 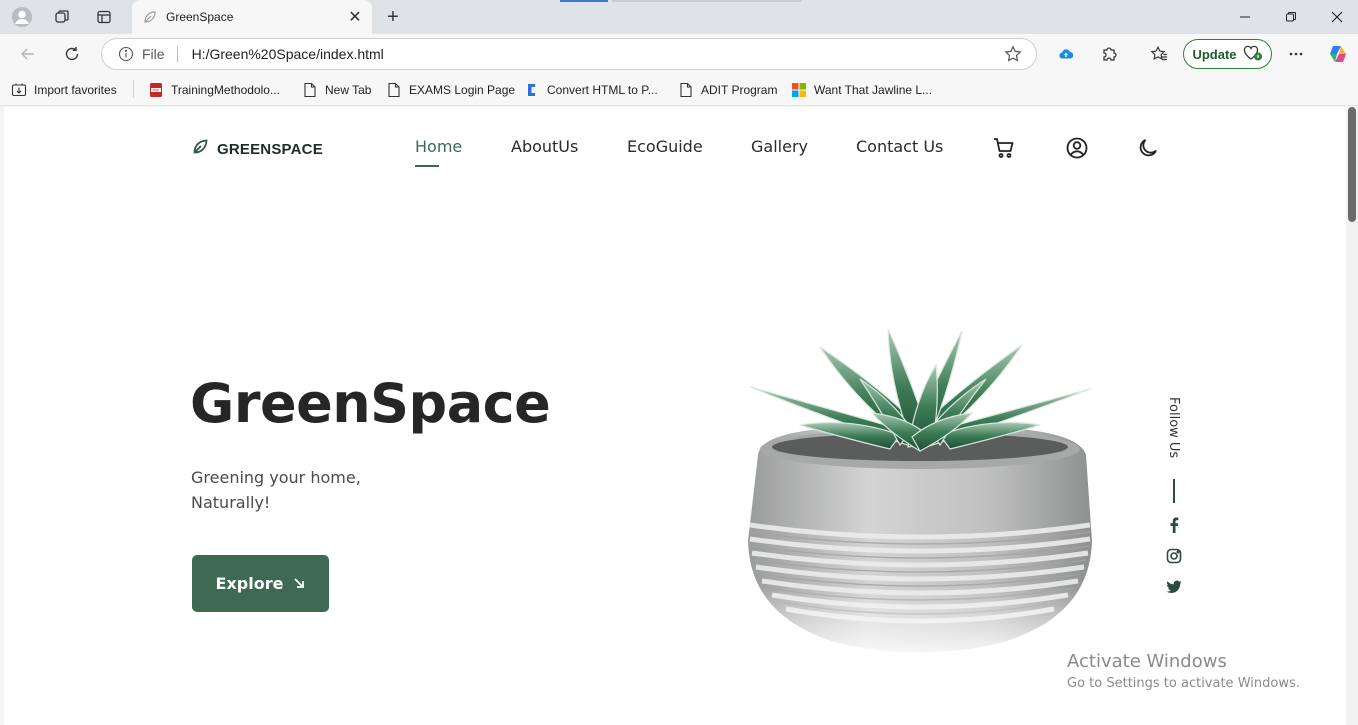 I want to click on leaf-favicon-icon, so click(x=150, y=17).